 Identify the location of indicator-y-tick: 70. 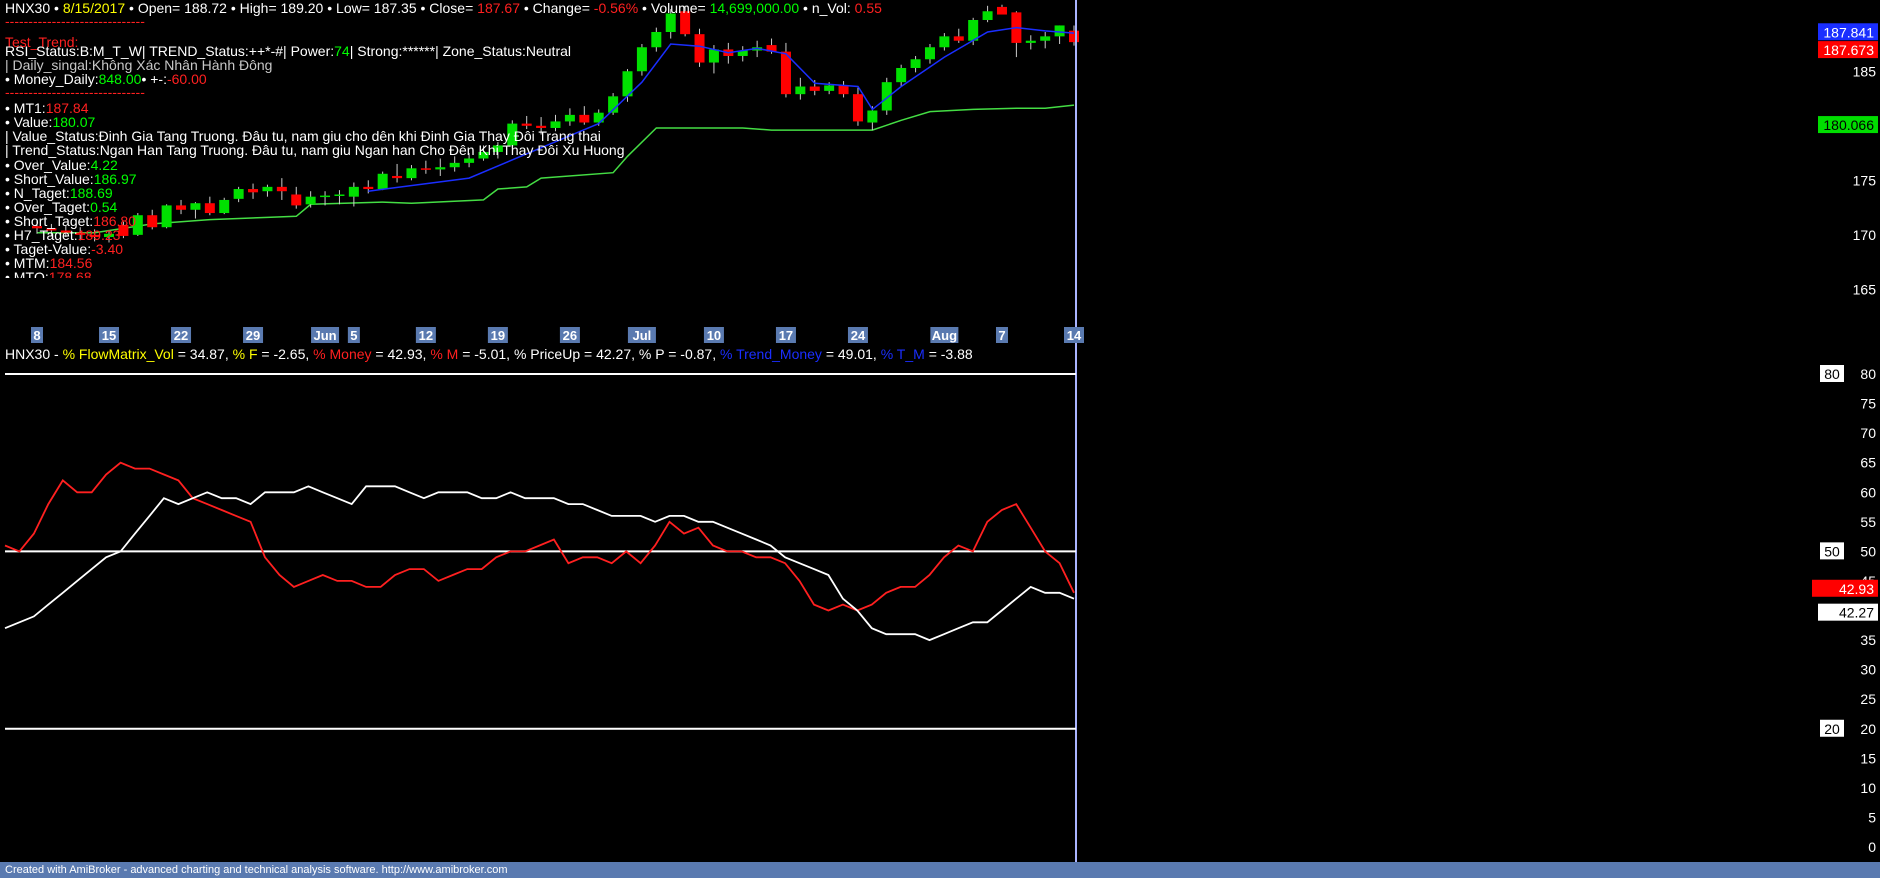
(1868, 433).